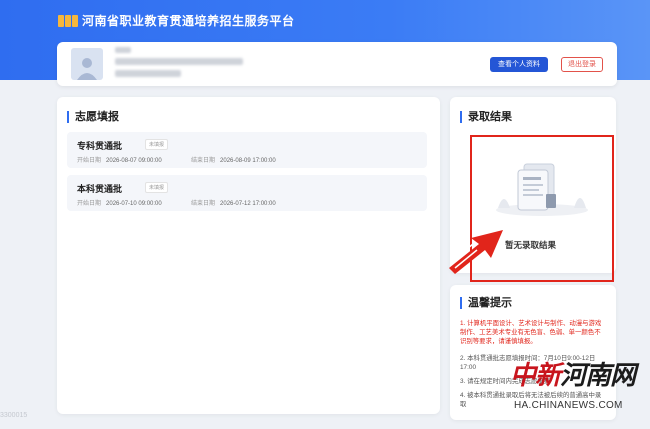  I want to click on blurred-user-id, so click(148, 73).